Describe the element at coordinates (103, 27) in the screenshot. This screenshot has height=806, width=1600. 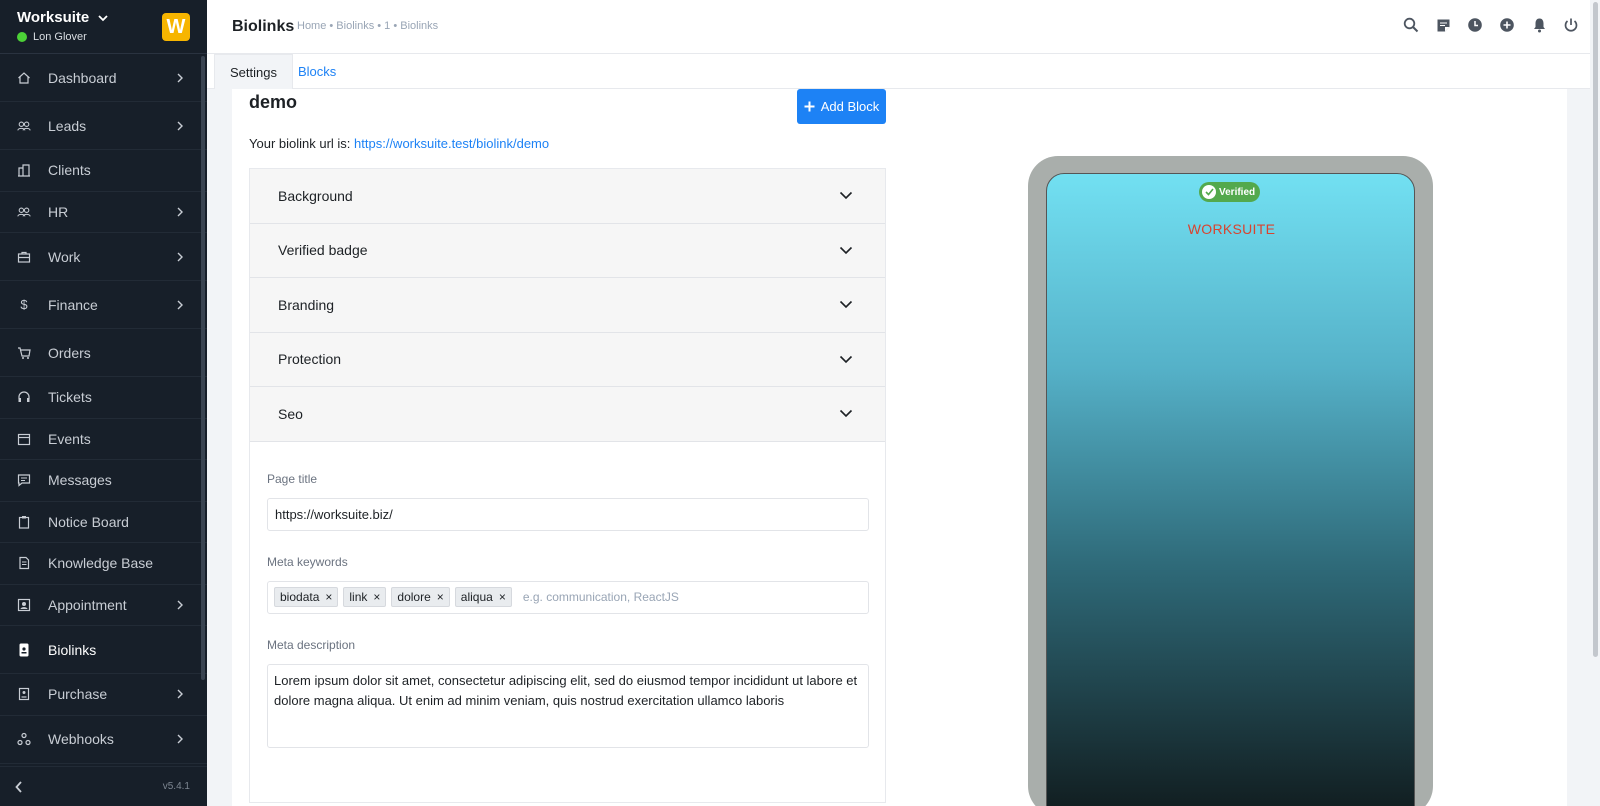
I see `sidebar-header: Worksuite Lon Glover W` at that location.